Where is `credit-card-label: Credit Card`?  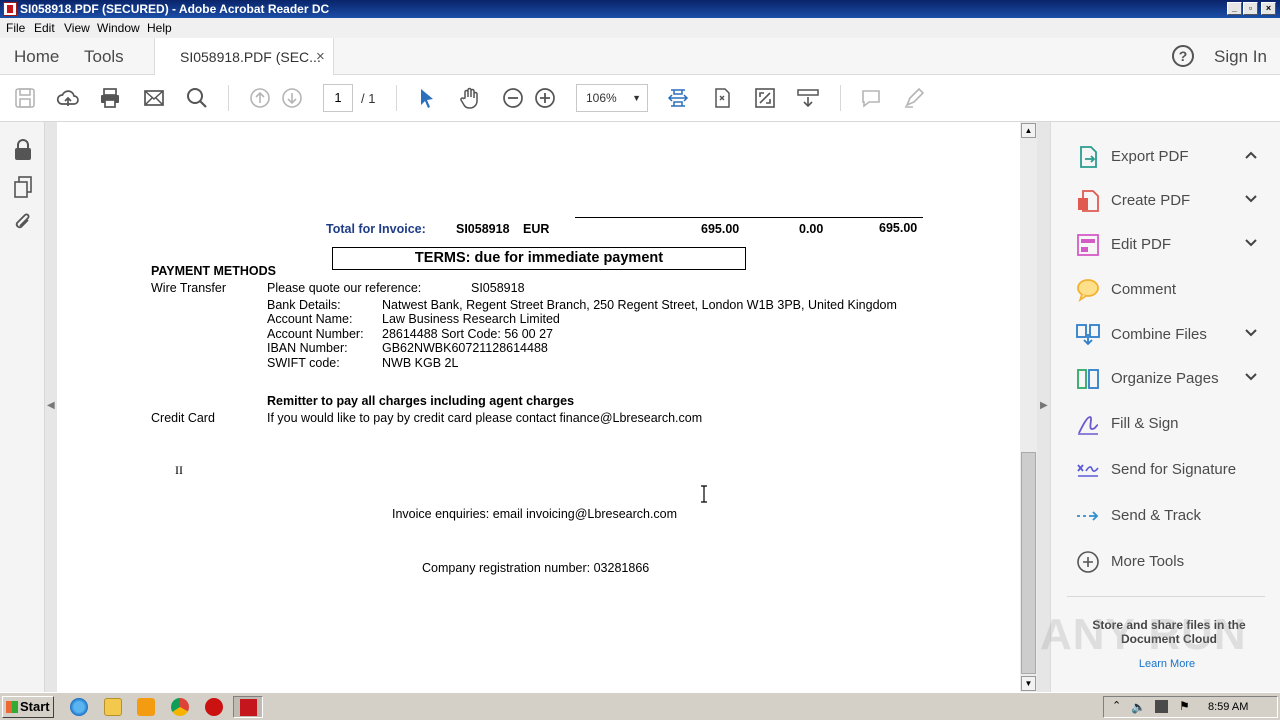
credit-card-label: Credit Card is located at coordinates (183, 418).